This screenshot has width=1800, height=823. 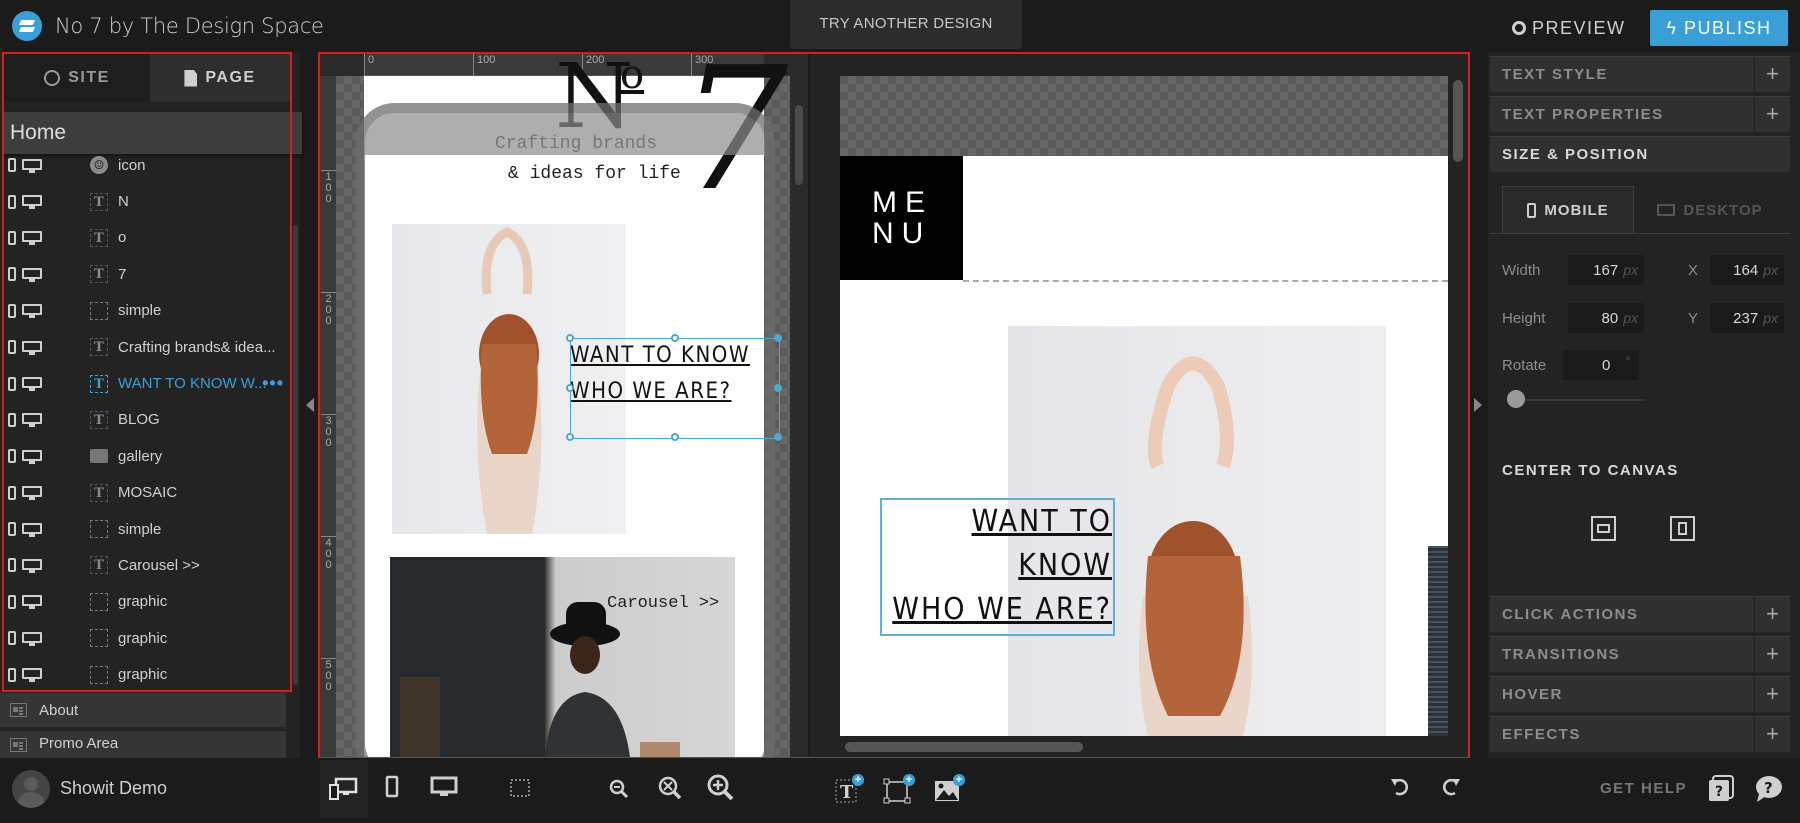 I want to click on layer-item: T MOSAIC, so click(x=147, y=493).